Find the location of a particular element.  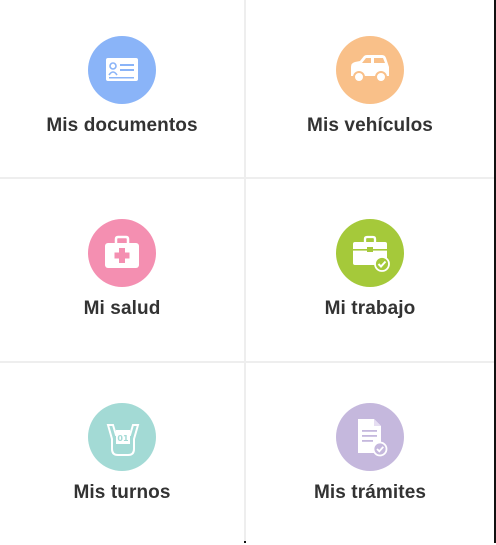

svg-text: 01 is located at coordinates (123, 438).